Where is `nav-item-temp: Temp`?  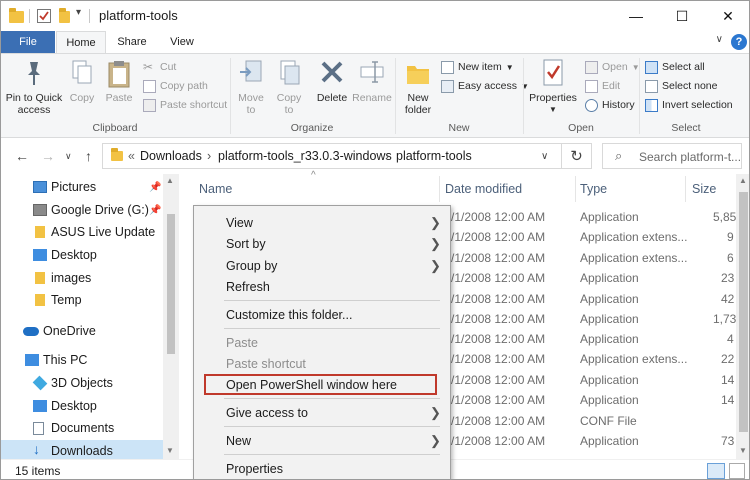 nav-item-temp: Temp is located at coordinates (82, 300).